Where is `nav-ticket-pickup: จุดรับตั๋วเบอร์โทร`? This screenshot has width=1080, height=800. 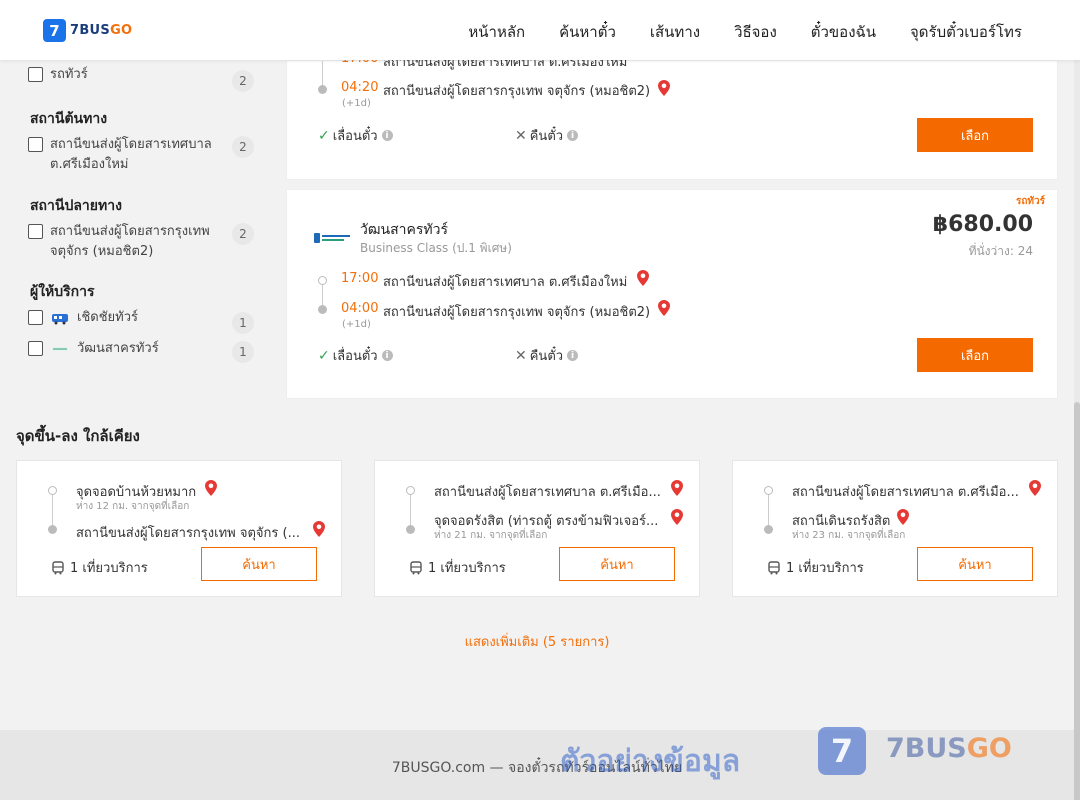
nav-ticket-pickup: จุดรับตั๋วเบอร์โทร is located at coordinates (966, 32).